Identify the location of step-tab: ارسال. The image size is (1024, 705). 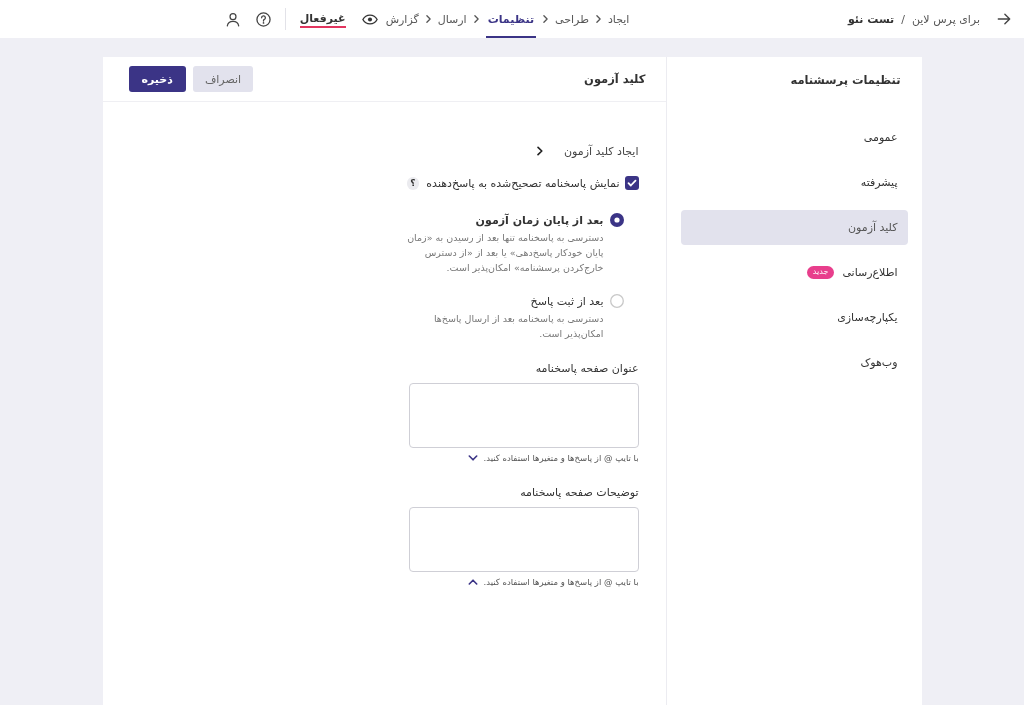
(452, 19).